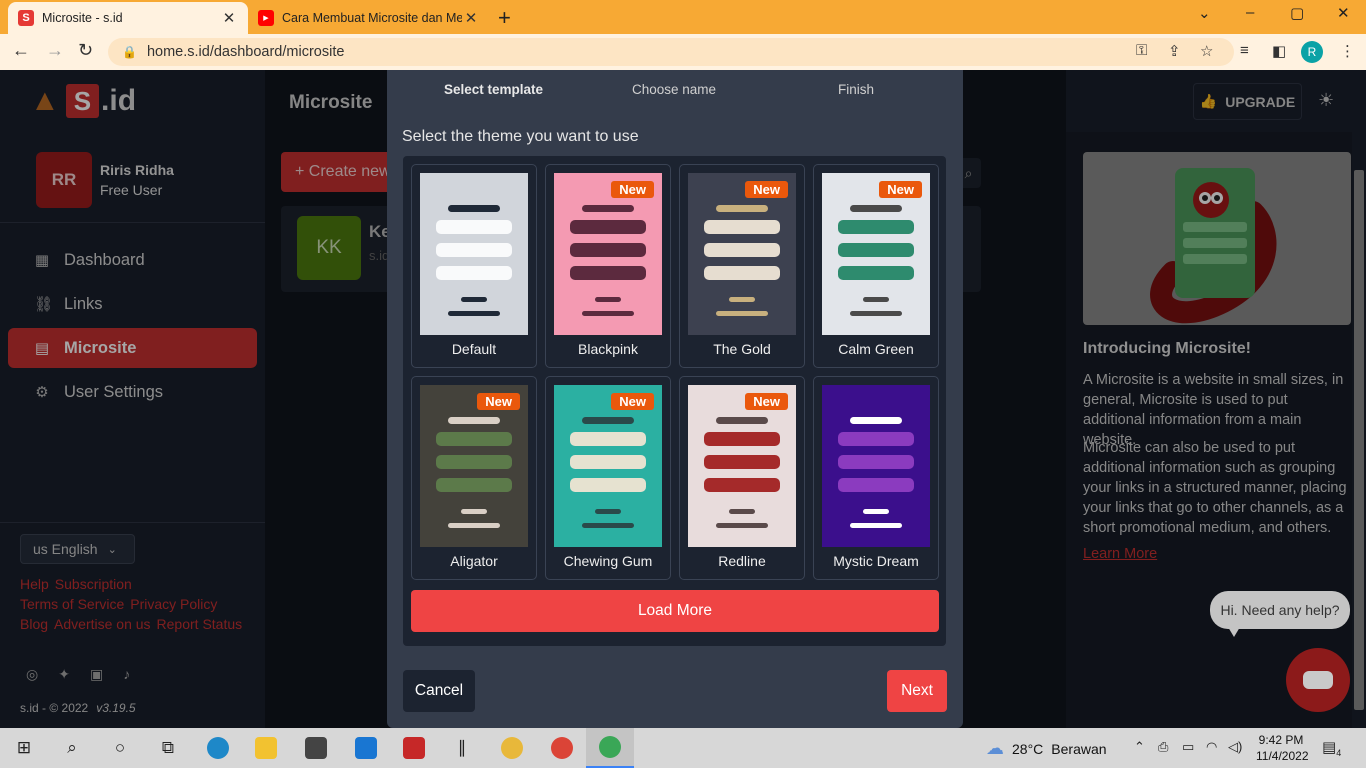 This screenshot has width=1366, height=768. What do you see at coordinates (72, 748) in the screenshot?
I see `search-icon: ⌕` at bounding box center [72, 748].